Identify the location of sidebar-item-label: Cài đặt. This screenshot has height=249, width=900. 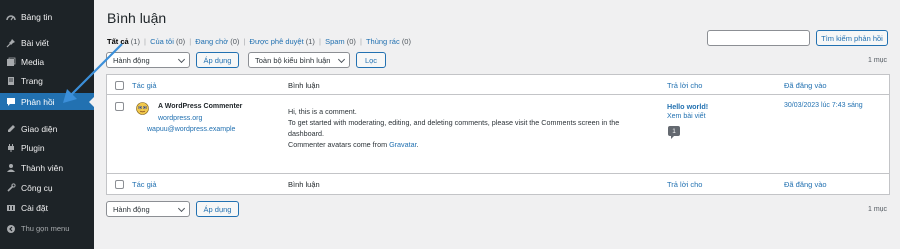
(34, 207).